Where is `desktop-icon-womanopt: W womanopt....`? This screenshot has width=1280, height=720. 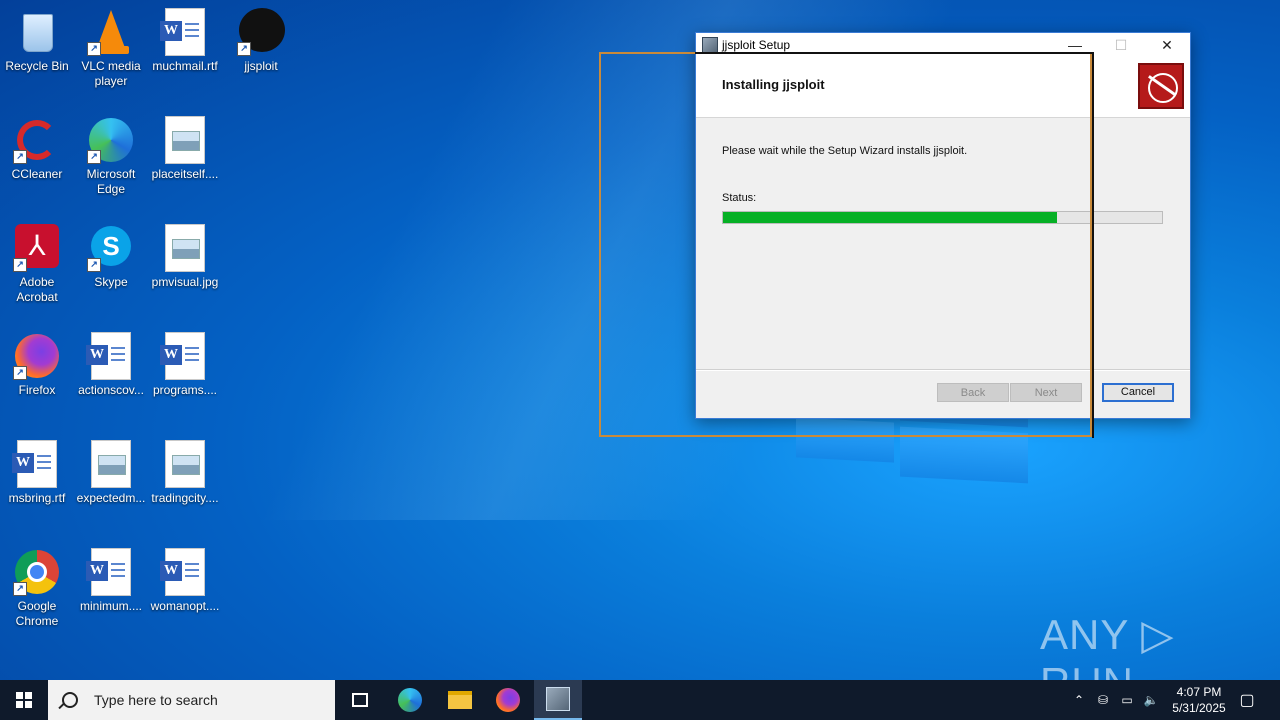 desktop-icon-womanopt: W womanopt.... is located at coordinates (185, 578).